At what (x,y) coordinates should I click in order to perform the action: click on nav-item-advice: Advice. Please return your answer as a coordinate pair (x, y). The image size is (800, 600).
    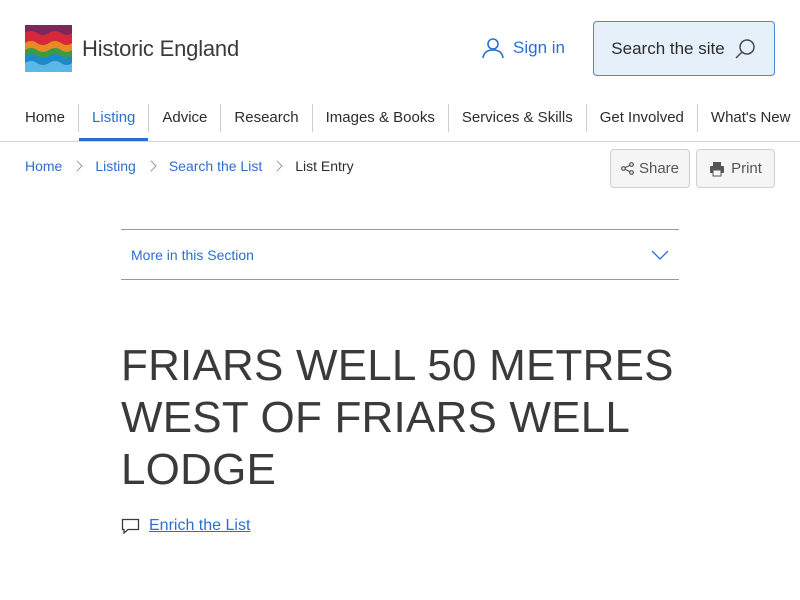
    Looking at the image, I should click on (184, 118).